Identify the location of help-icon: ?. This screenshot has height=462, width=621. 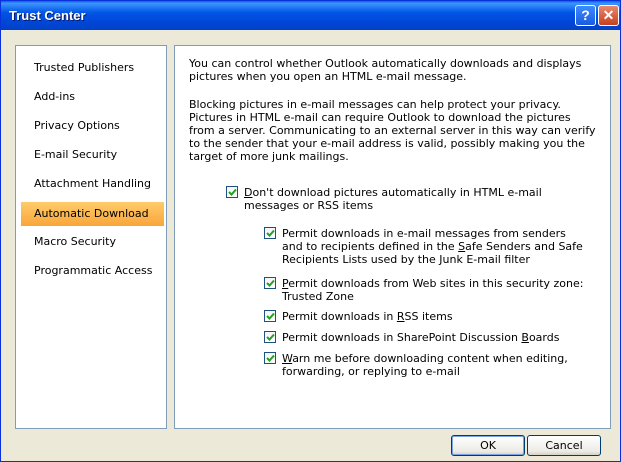
(585, 15).